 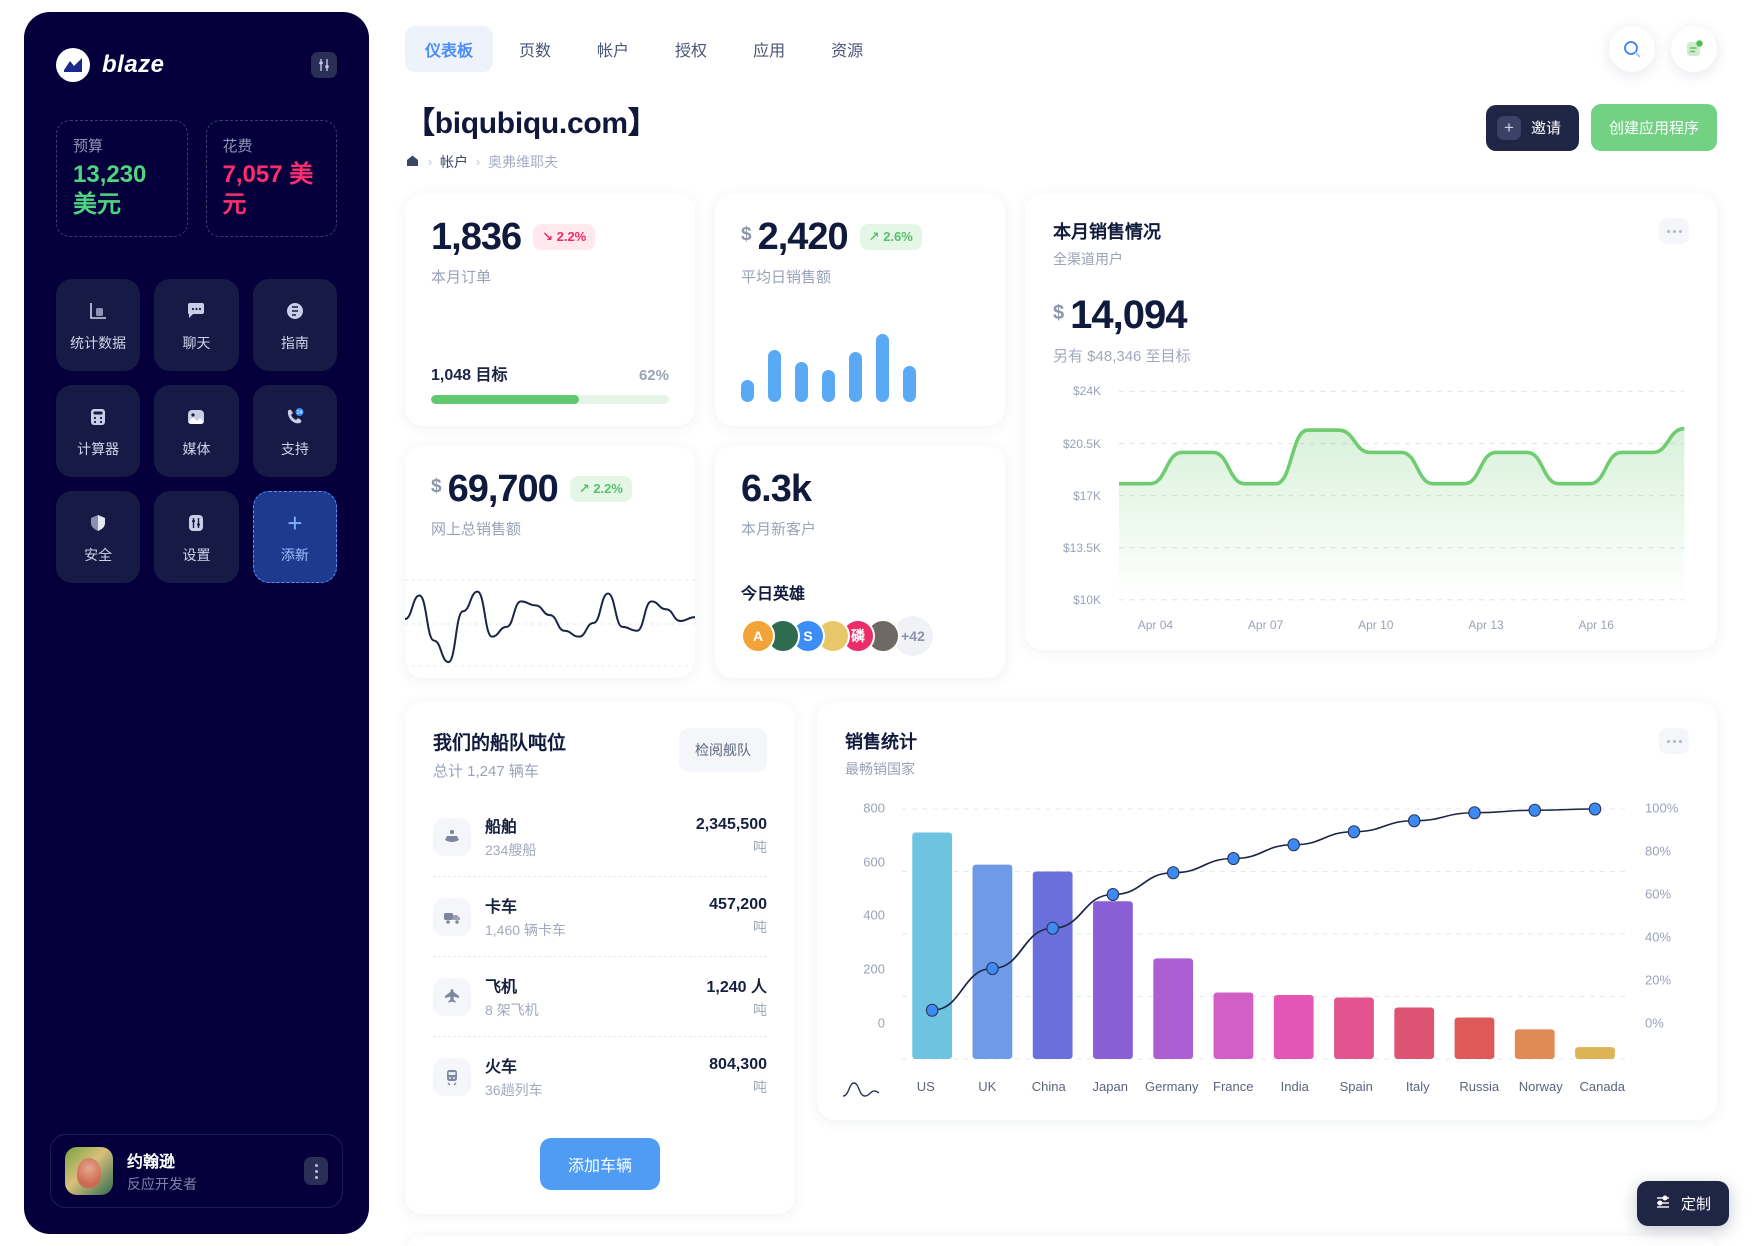 What do you see at coordinates (746, 234) in the screenshot?
I see `avg-currency: $` at bounding box center [746, 234].